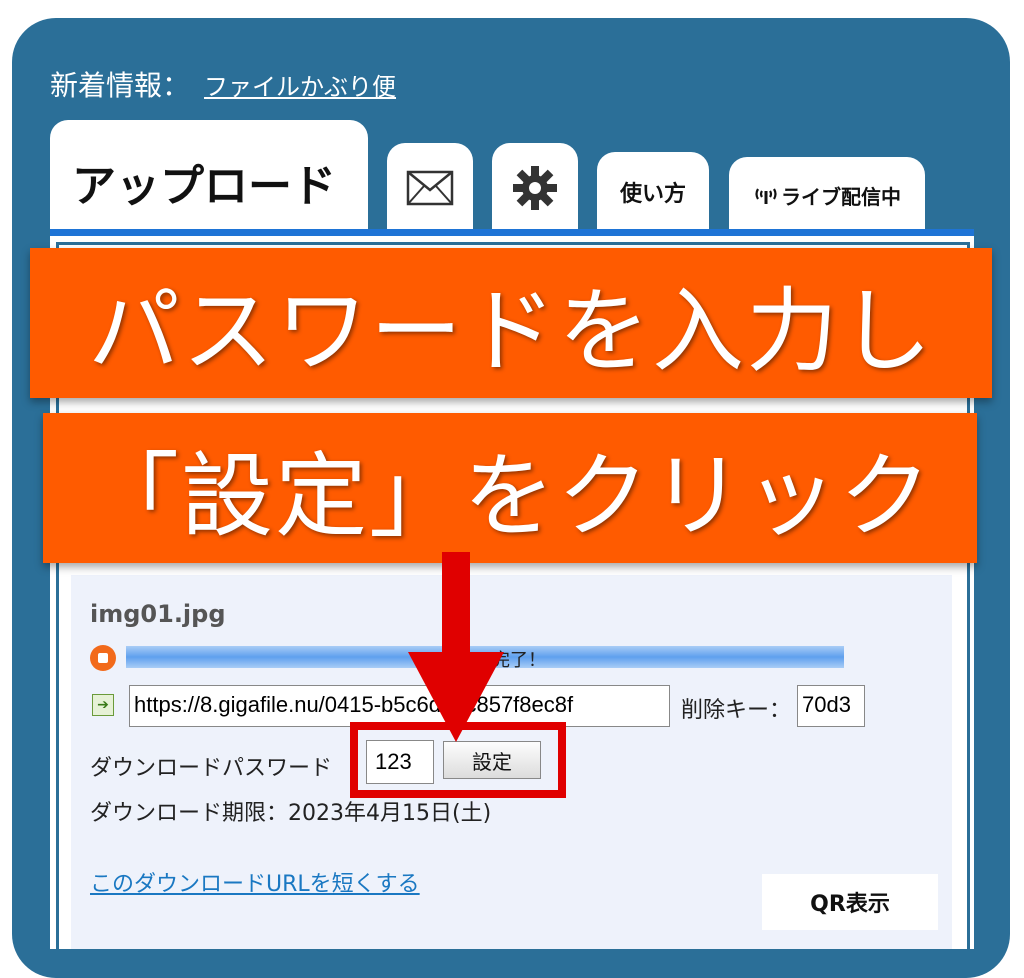  I want to click on tab-upload: アップロード, so click(209, 179).